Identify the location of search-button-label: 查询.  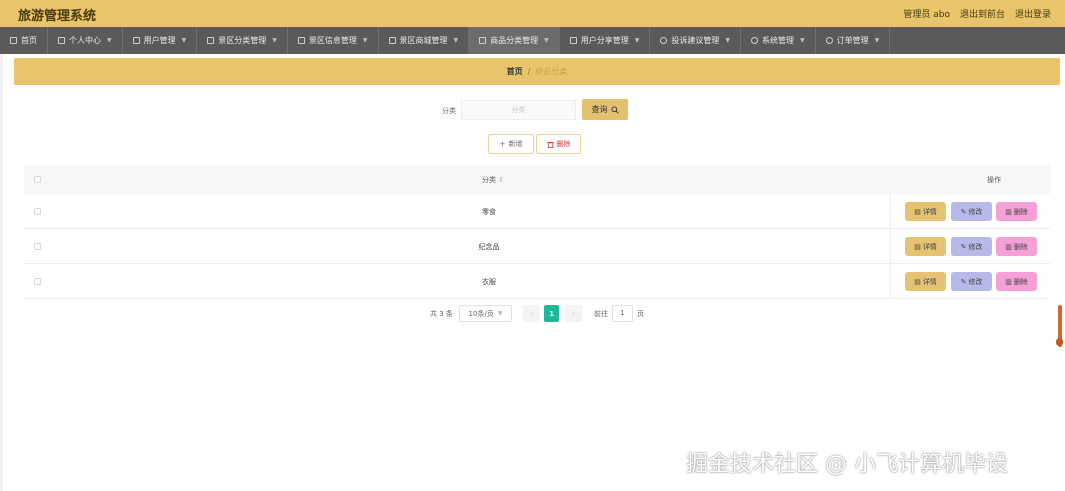
(599, 109).